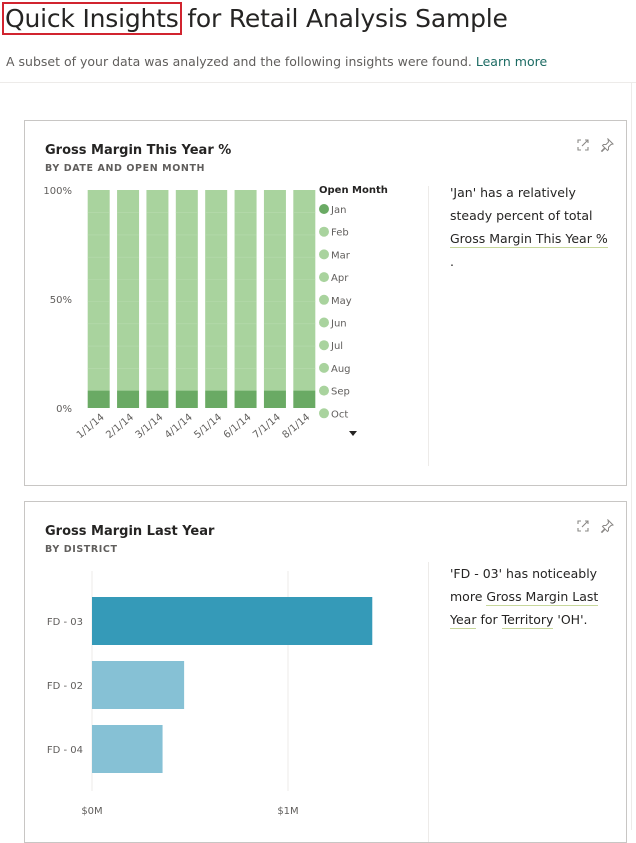 The width and height of the screenshot is (636, 843). I want to click on x-tick-label: 4/1/14, so click(179, 426).